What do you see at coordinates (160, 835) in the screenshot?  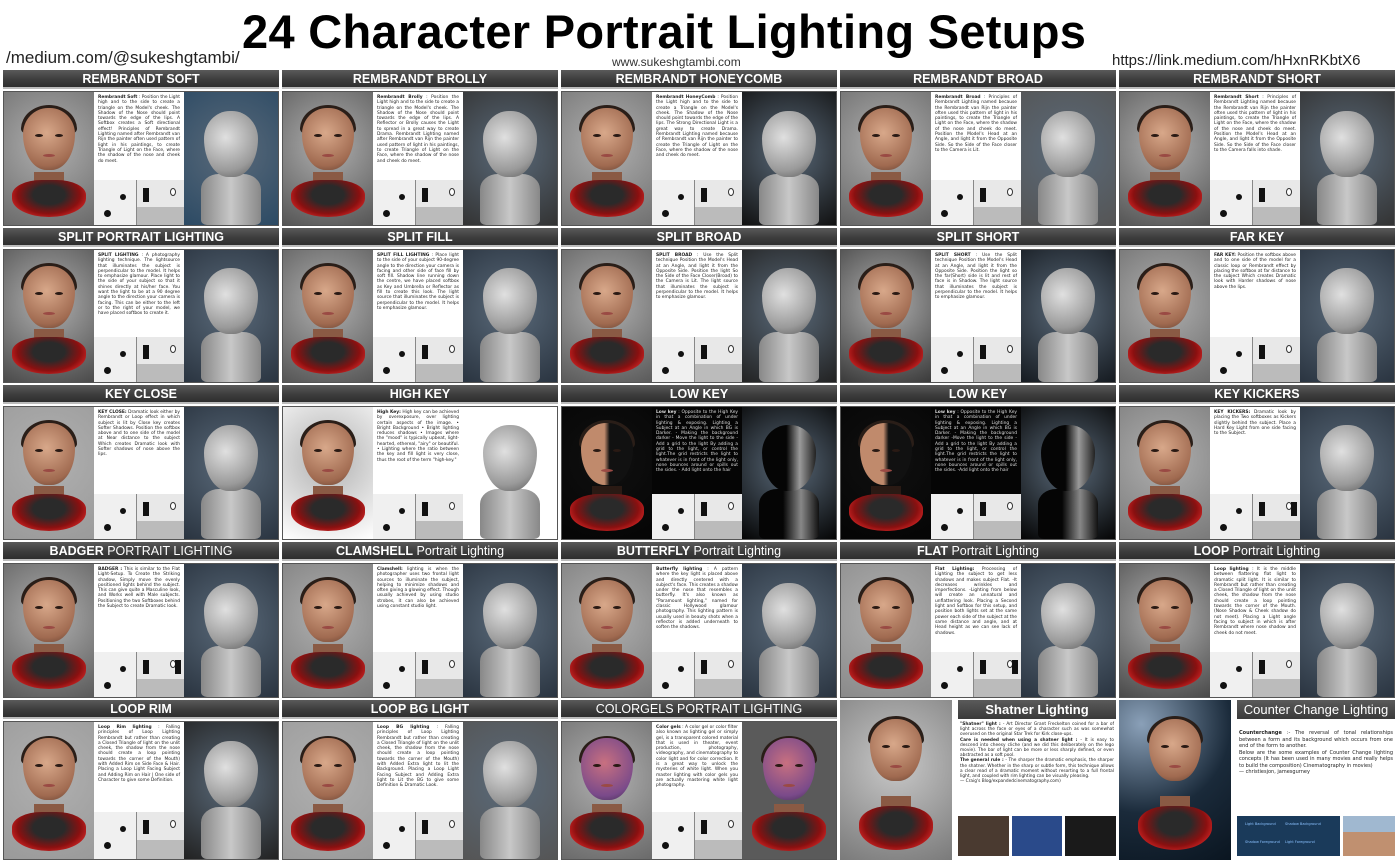 I see `side-view-diagram` at bounding box center [160, 835].